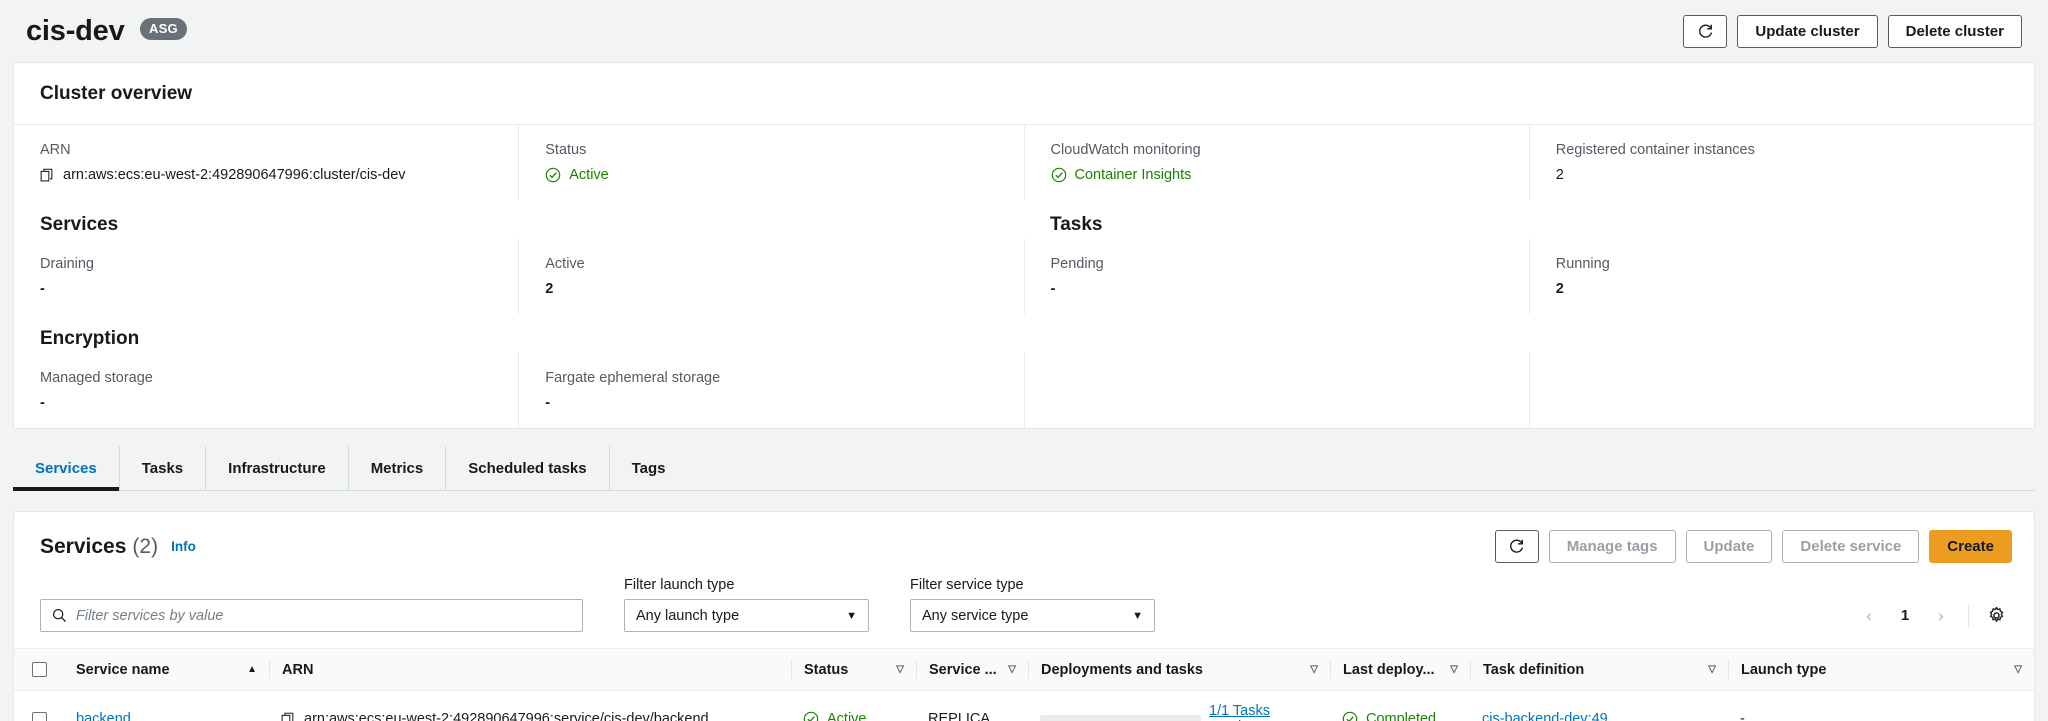 This screenshot has height=721, width=2048. I want to click on tab-label: Tags, so click(648, 468).